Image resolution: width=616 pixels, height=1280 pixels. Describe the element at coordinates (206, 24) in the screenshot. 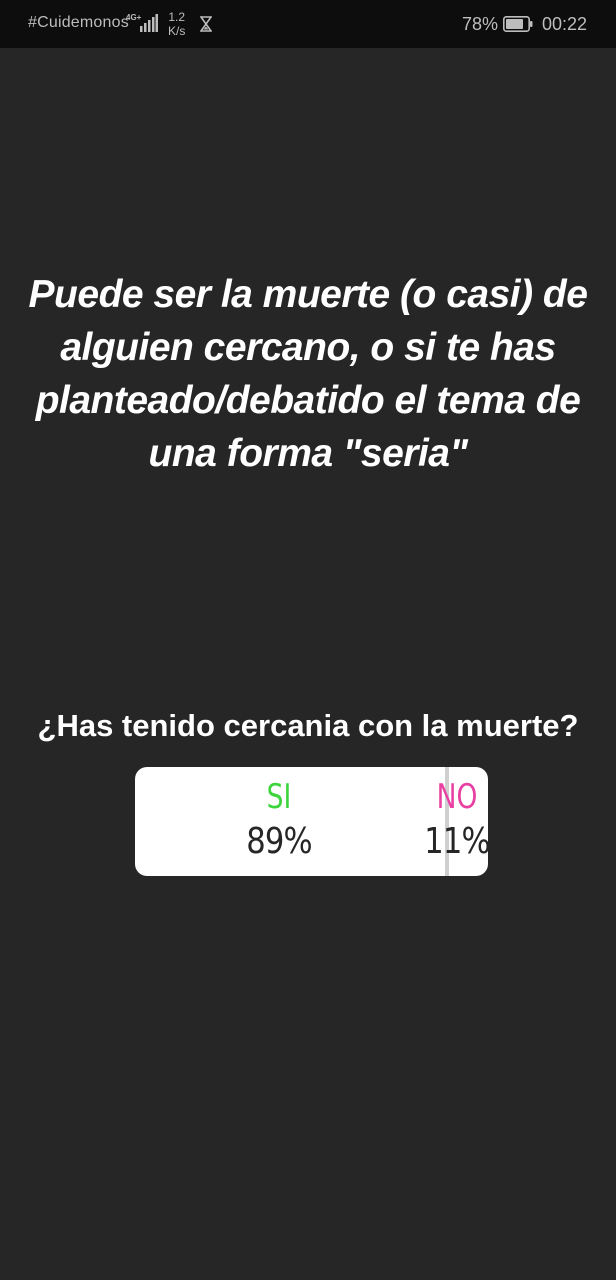

I see `hourglass-icon` at that location.